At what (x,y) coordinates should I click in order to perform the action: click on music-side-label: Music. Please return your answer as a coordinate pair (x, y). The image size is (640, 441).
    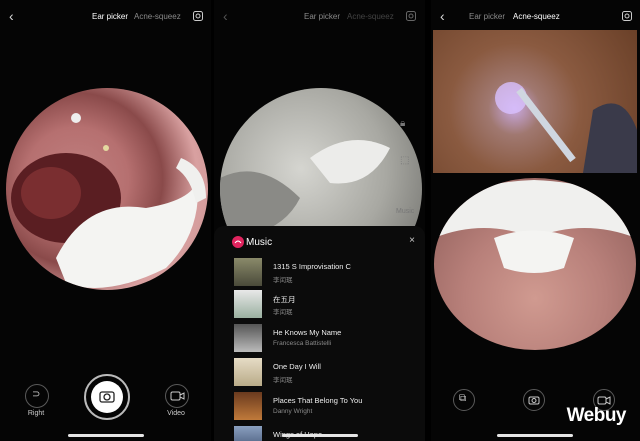
    Looking at the image, I should click on (405, 211).